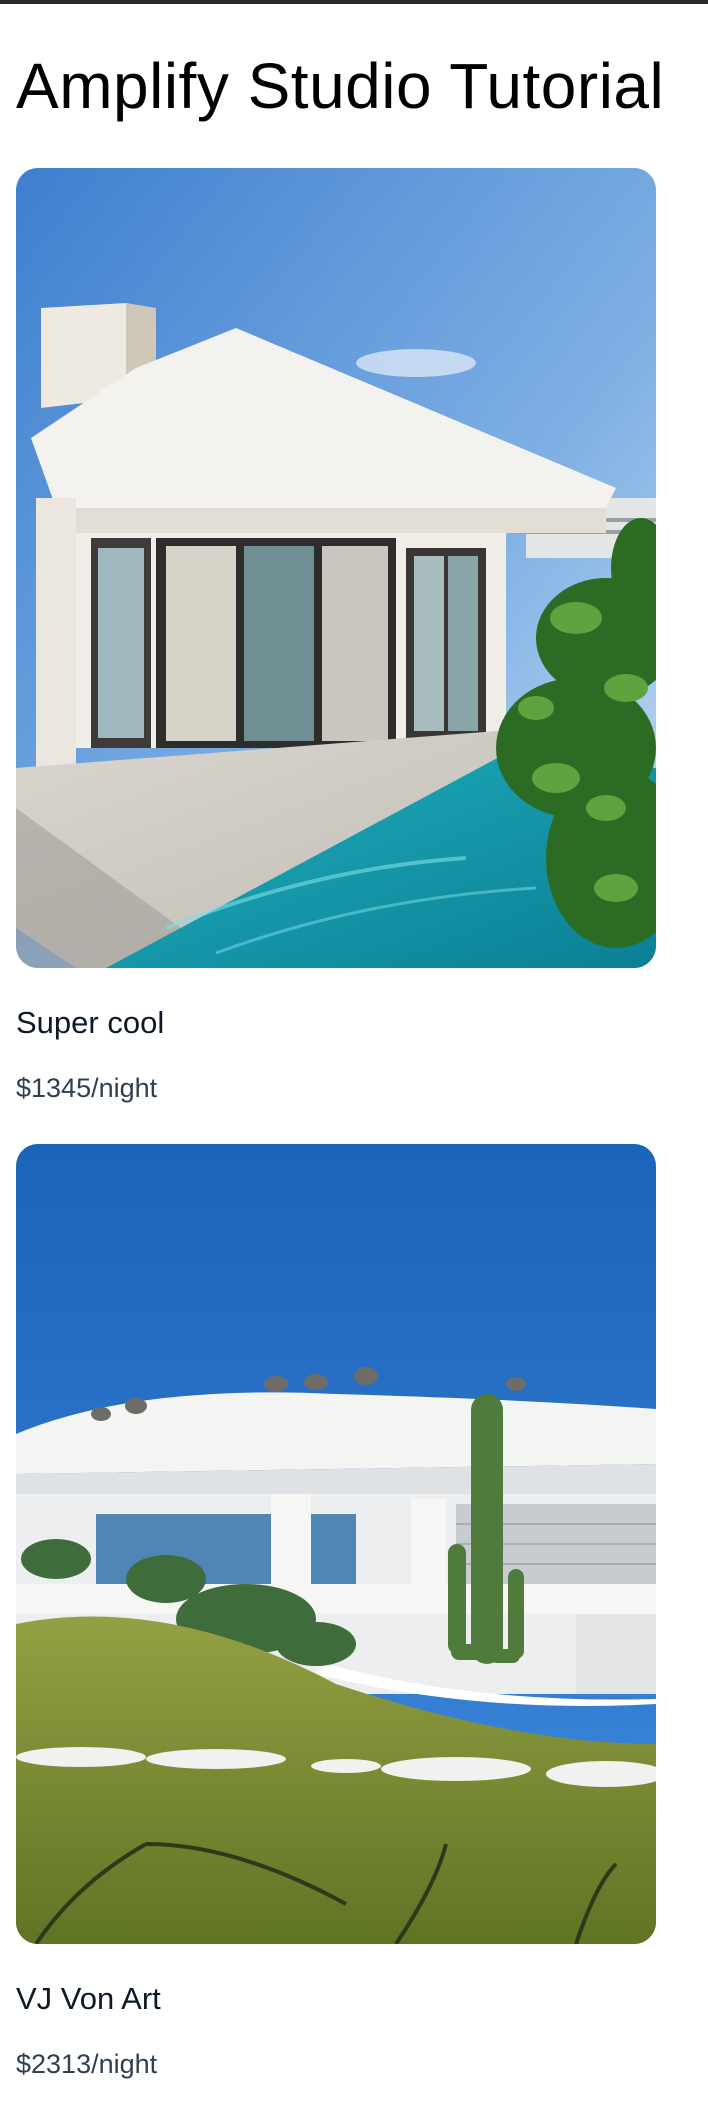 Image resolution: width=708 pixels, height=2110 pixels. Describe the element at coordinates (340, 86) in the screenshot. I see `page-title: Amplify Studio Tutorial` at that location.